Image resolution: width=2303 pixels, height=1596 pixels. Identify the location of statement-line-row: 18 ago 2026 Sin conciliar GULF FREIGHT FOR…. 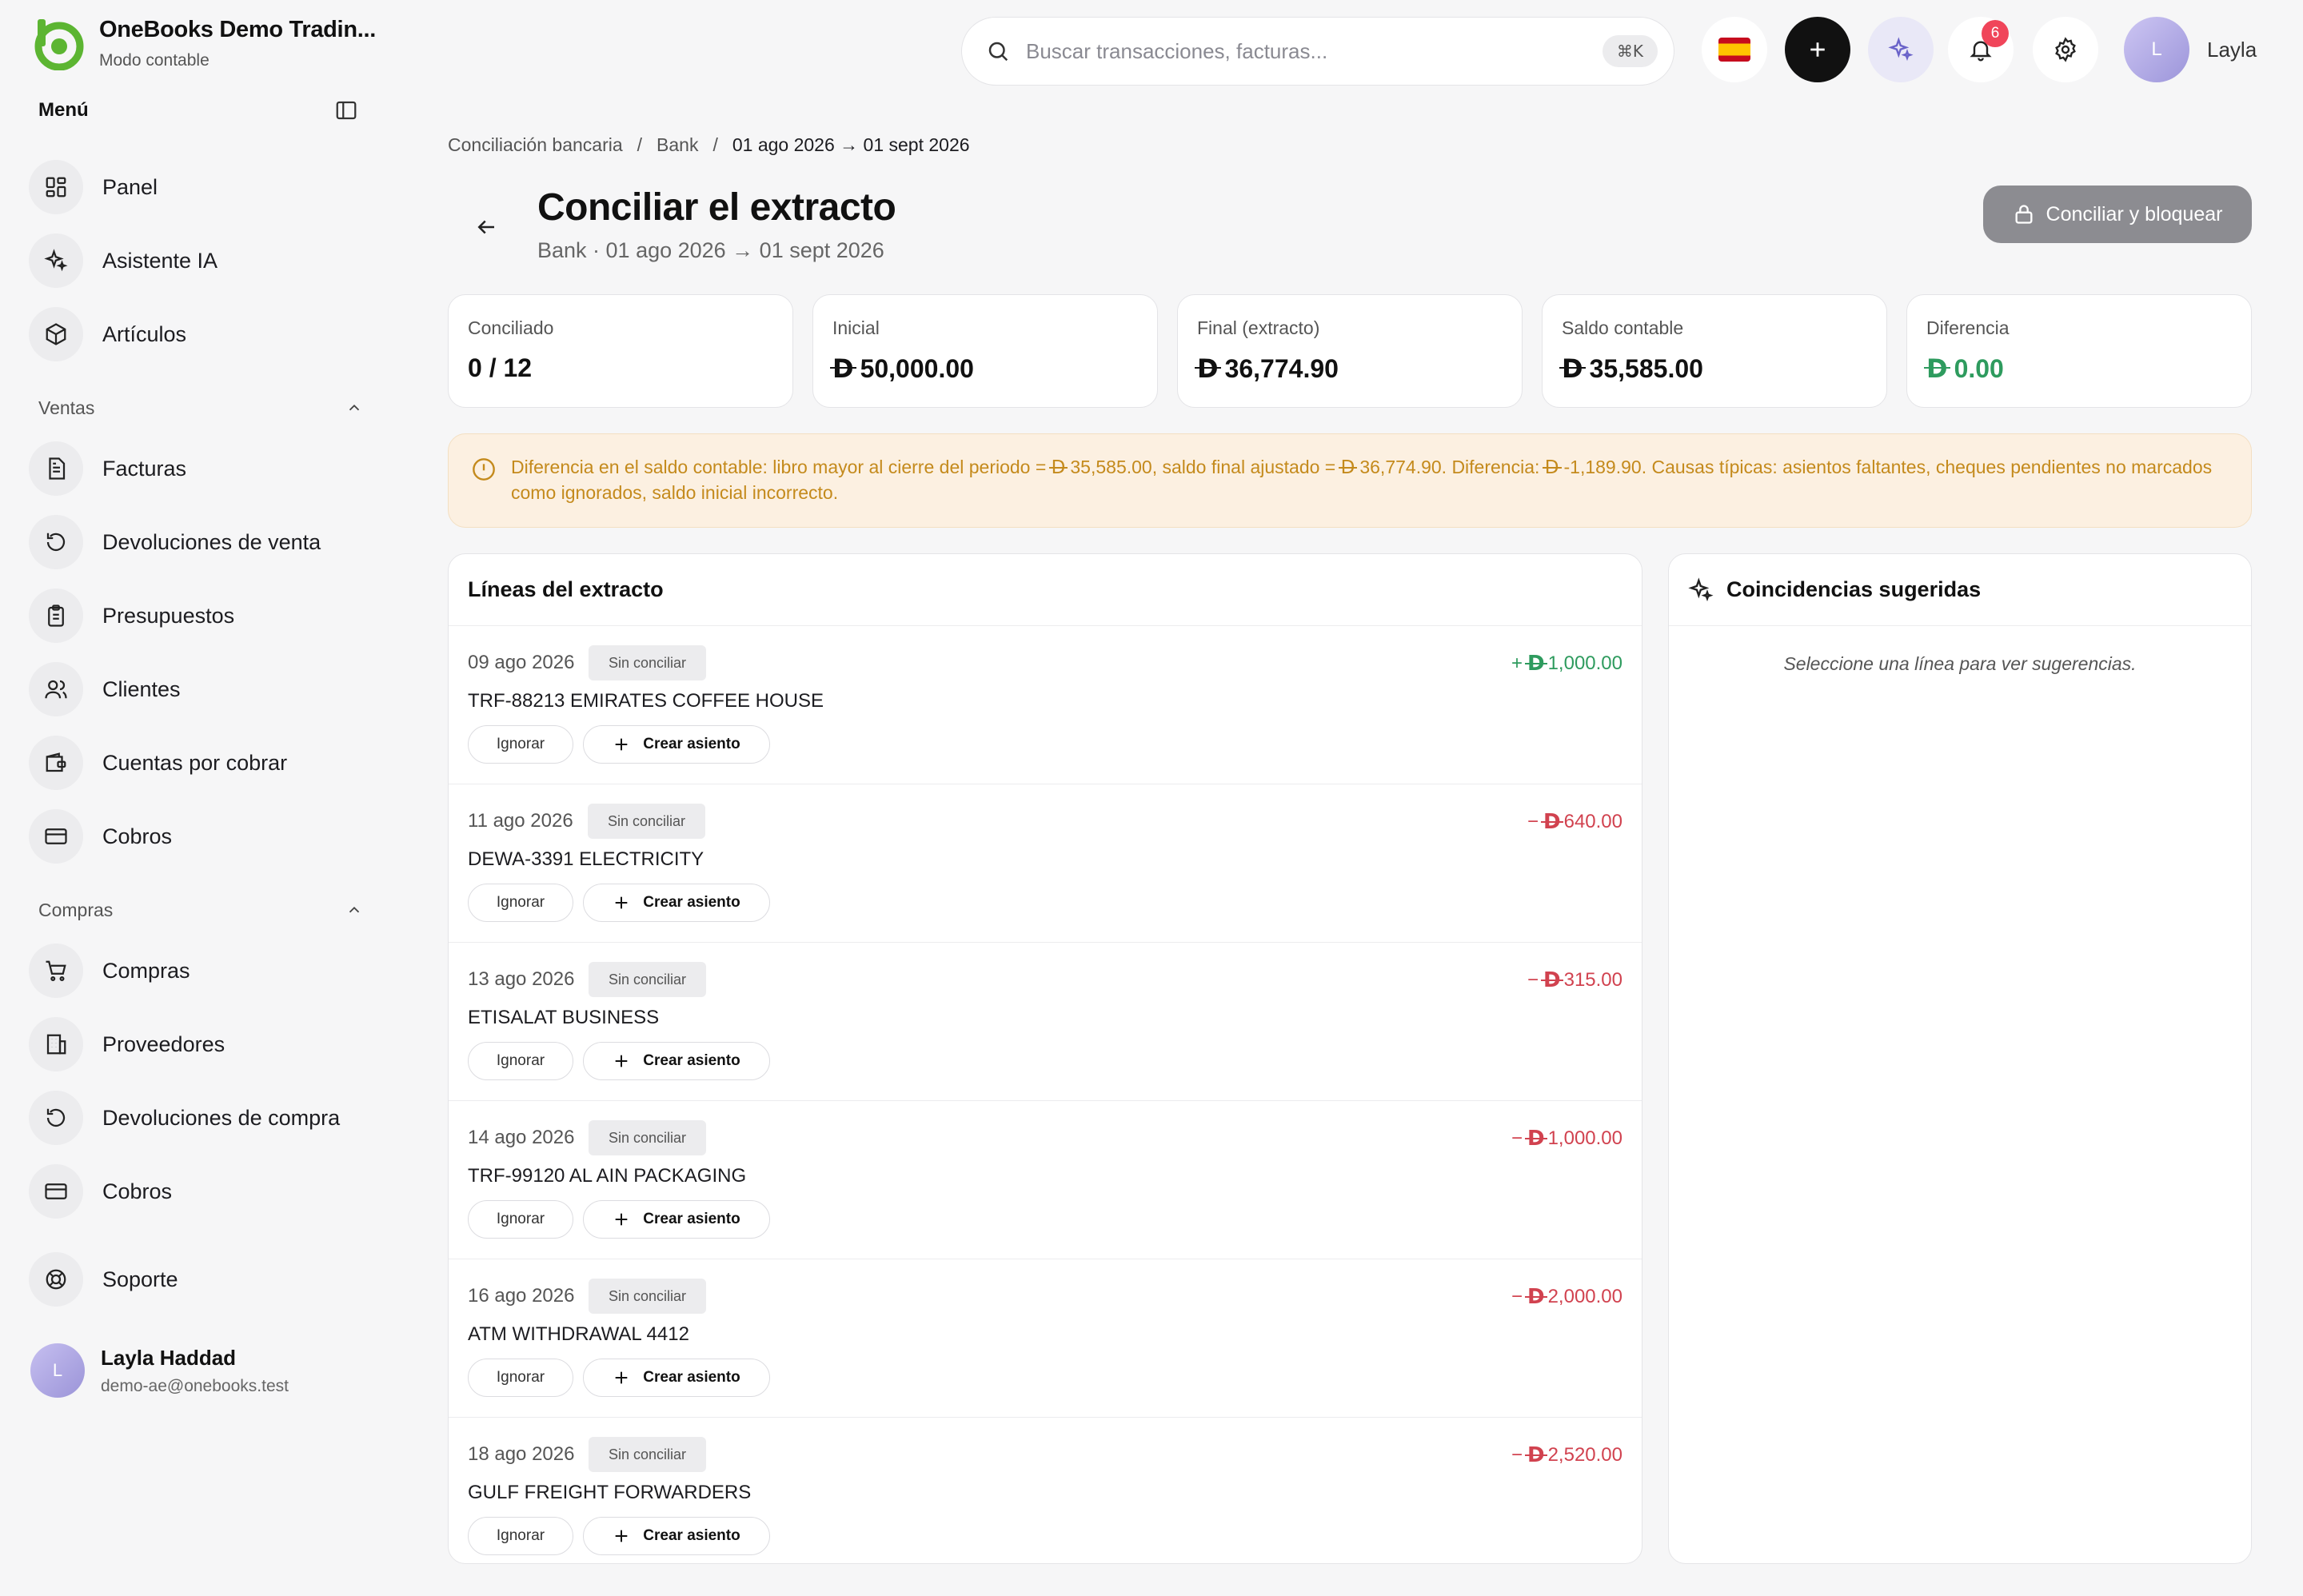
(1045, 1490).